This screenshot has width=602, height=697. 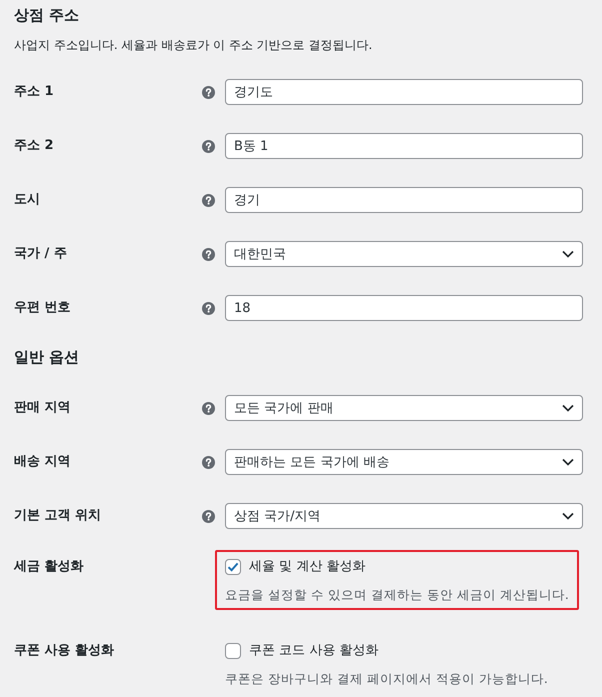 I want to click on checkbox-label: 세율 및 계산 활성화, so click(x=307, y=567).